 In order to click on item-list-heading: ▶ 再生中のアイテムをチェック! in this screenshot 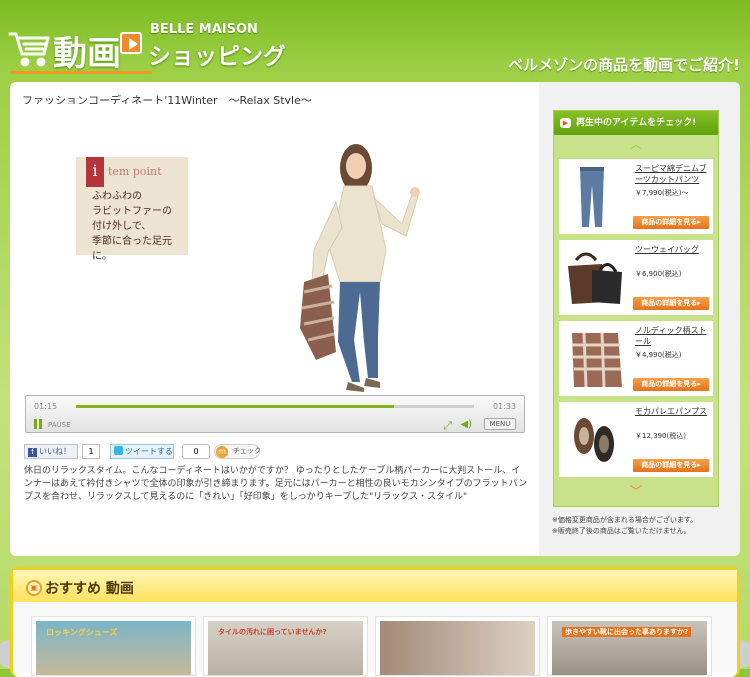, I will do `click(636, 123)`.